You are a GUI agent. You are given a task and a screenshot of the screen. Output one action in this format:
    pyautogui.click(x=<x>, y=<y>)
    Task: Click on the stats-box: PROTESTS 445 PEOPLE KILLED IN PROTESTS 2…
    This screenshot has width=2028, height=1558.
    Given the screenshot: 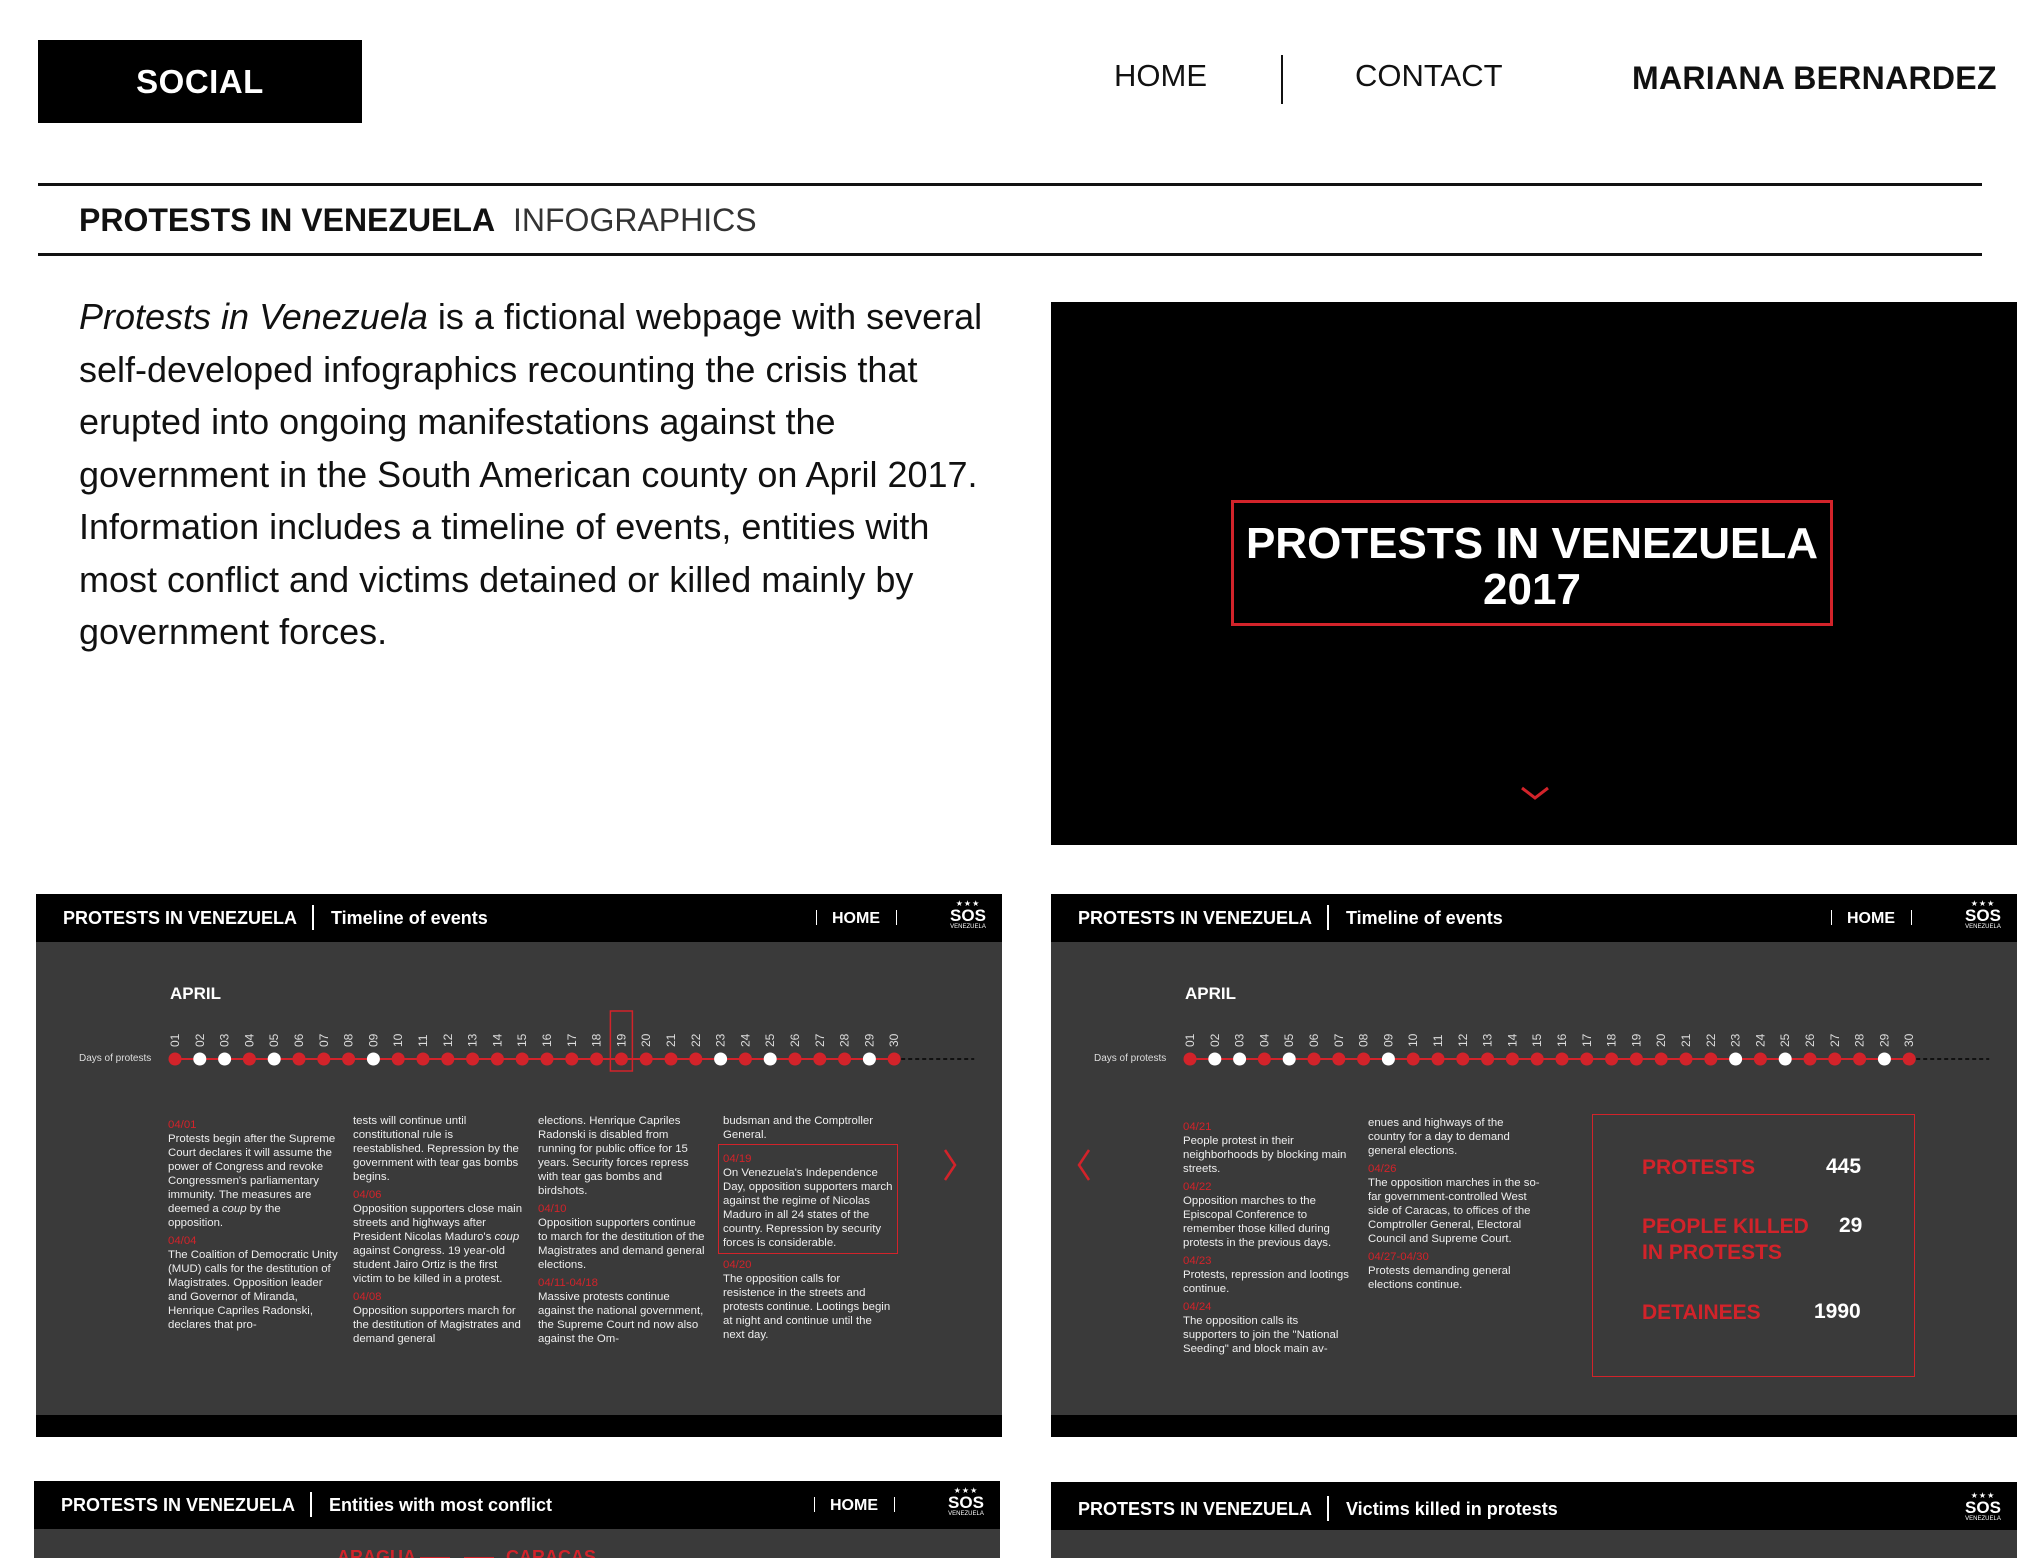 What is the action you would take?
    pyautogui.click(x=1753, y=1245)
    